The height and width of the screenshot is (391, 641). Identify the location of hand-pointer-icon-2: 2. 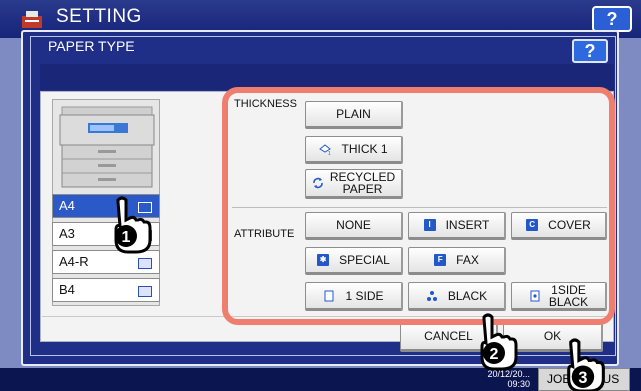
(499, 342).